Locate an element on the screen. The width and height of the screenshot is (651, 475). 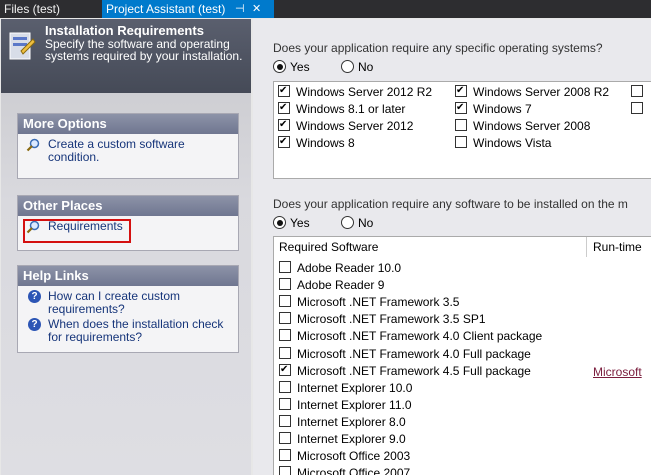
runtime-link: Microsoft is located at coordinates (617, 372).